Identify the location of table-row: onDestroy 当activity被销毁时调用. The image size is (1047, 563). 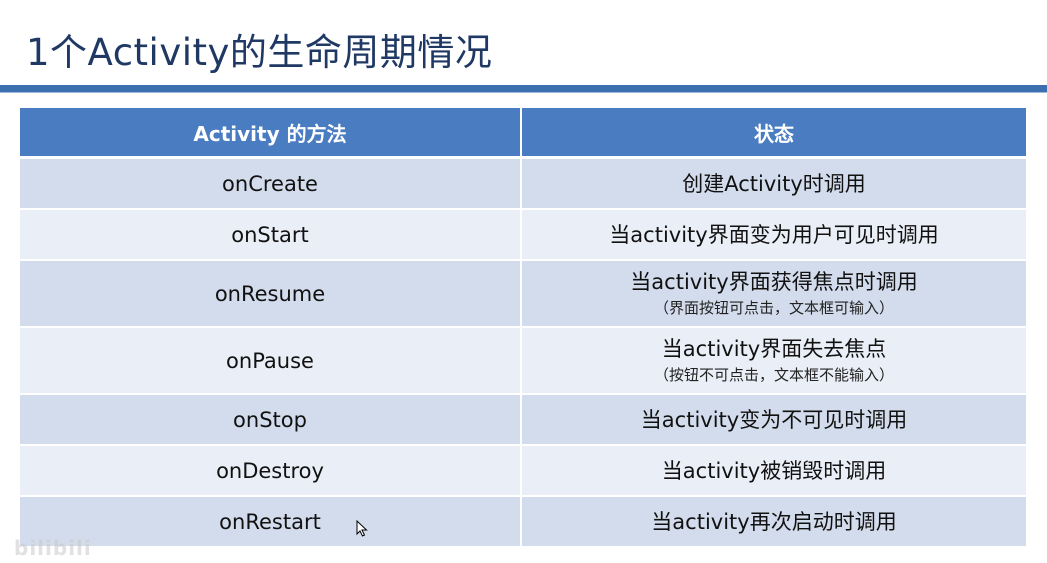
(523, 471).